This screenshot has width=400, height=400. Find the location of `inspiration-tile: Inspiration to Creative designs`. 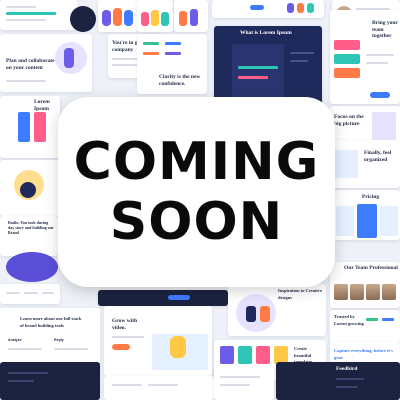

inspiration-tile: Inspiration to Creative designs is located at coordinates (277, 310).